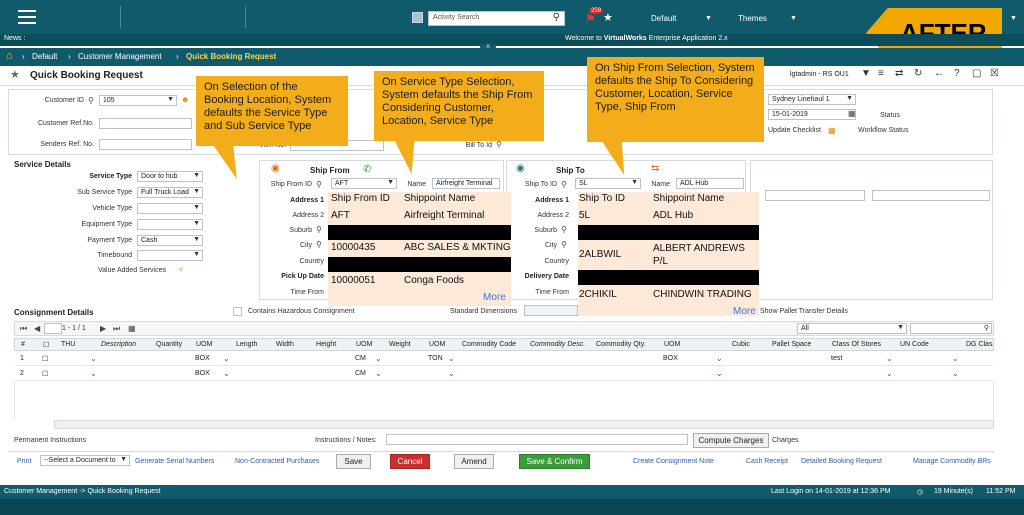 The width and height of the screenshot is (1024, 515). Describe the element at coordinates (608, 183) in the screenshot. I see `ship-to-id-select: SL ▼` at that location.